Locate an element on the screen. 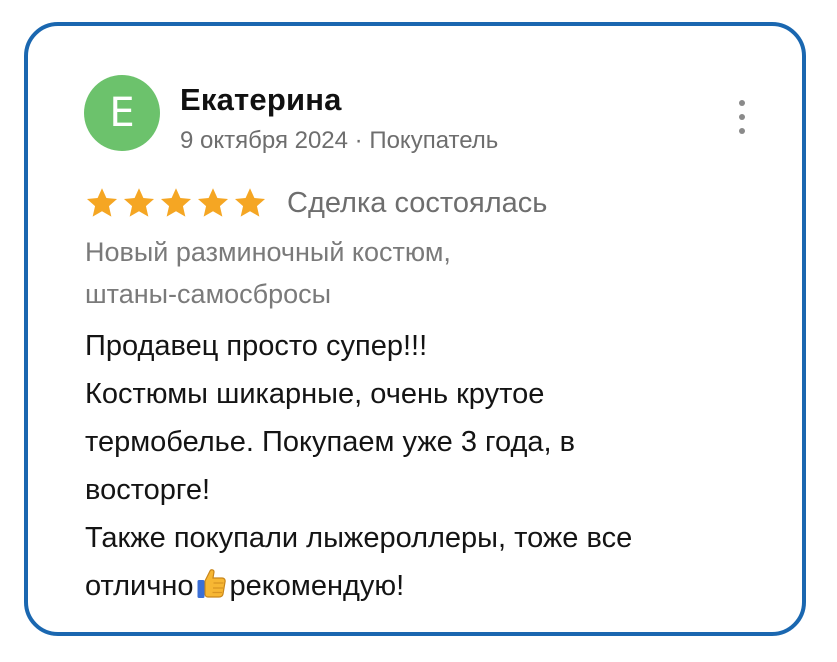 Image resolution: width=837 pixels, height=662 pixels. review-meta: 9 октября 2024 · Покупатель is located at coordinates (339, 141).